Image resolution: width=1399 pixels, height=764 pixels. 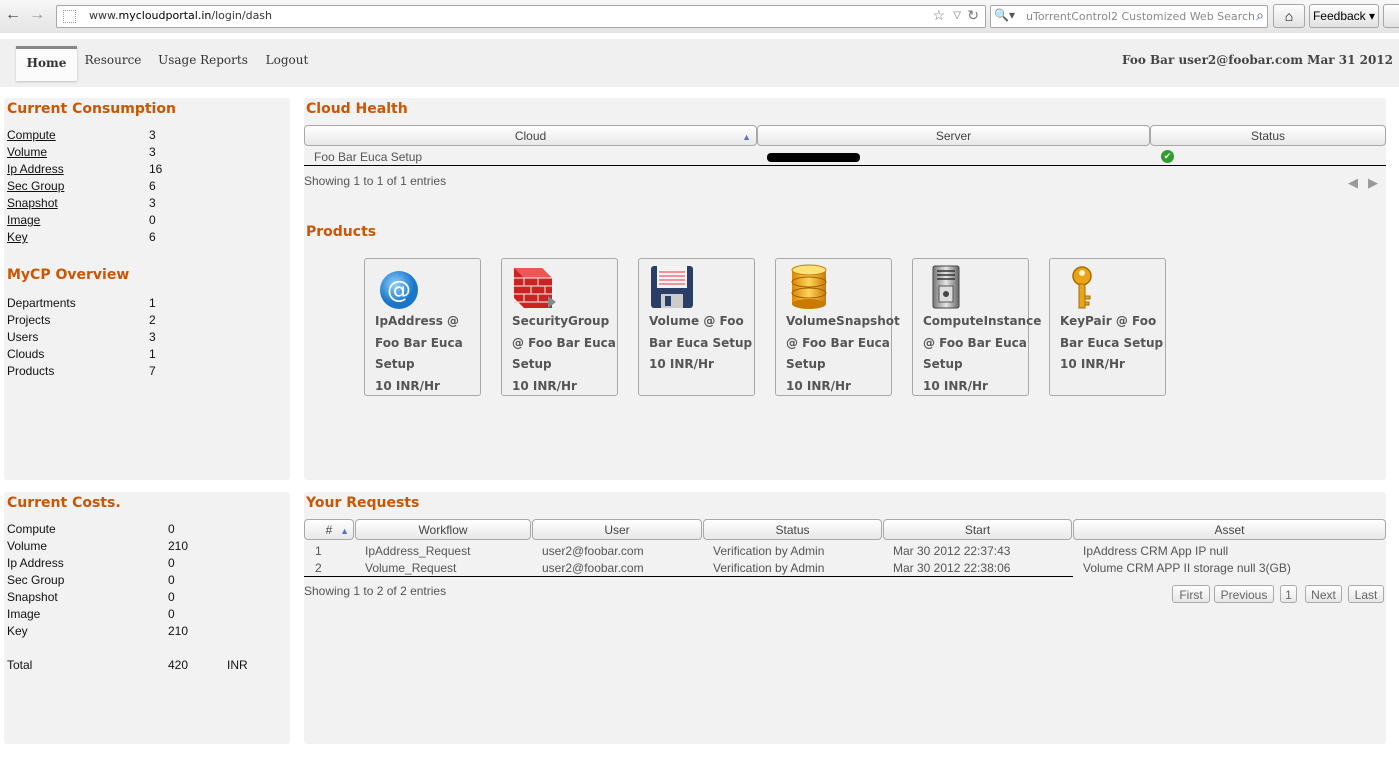 What do you see at coordinates (957, 15) in the screenshot?
I see `history-dropdown-icon: ▽` at bounding box center [957, 15].